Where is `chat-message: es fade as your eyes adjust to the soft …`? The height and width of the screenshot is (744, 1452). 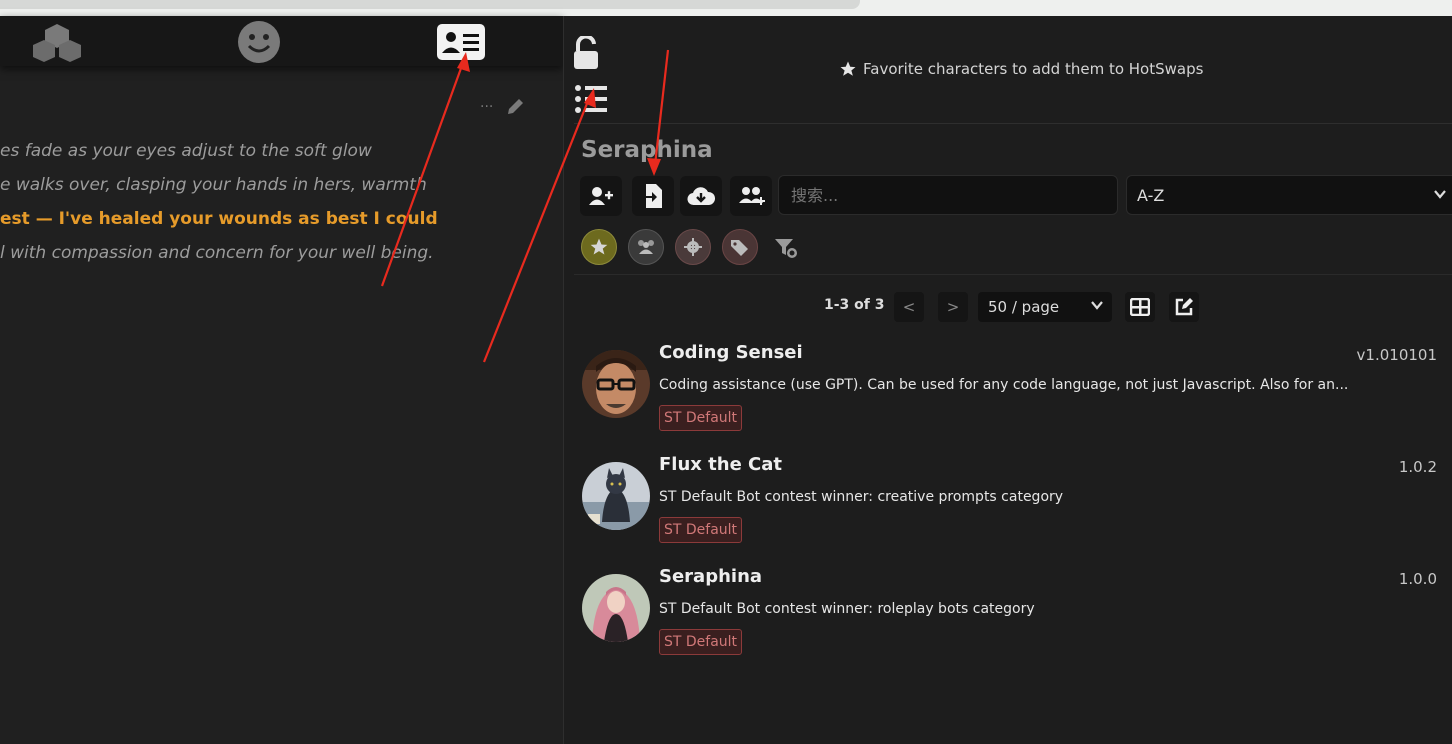 chat-message: es fade as your eyes adjust to the soft … is located at coordinates (280, 202).